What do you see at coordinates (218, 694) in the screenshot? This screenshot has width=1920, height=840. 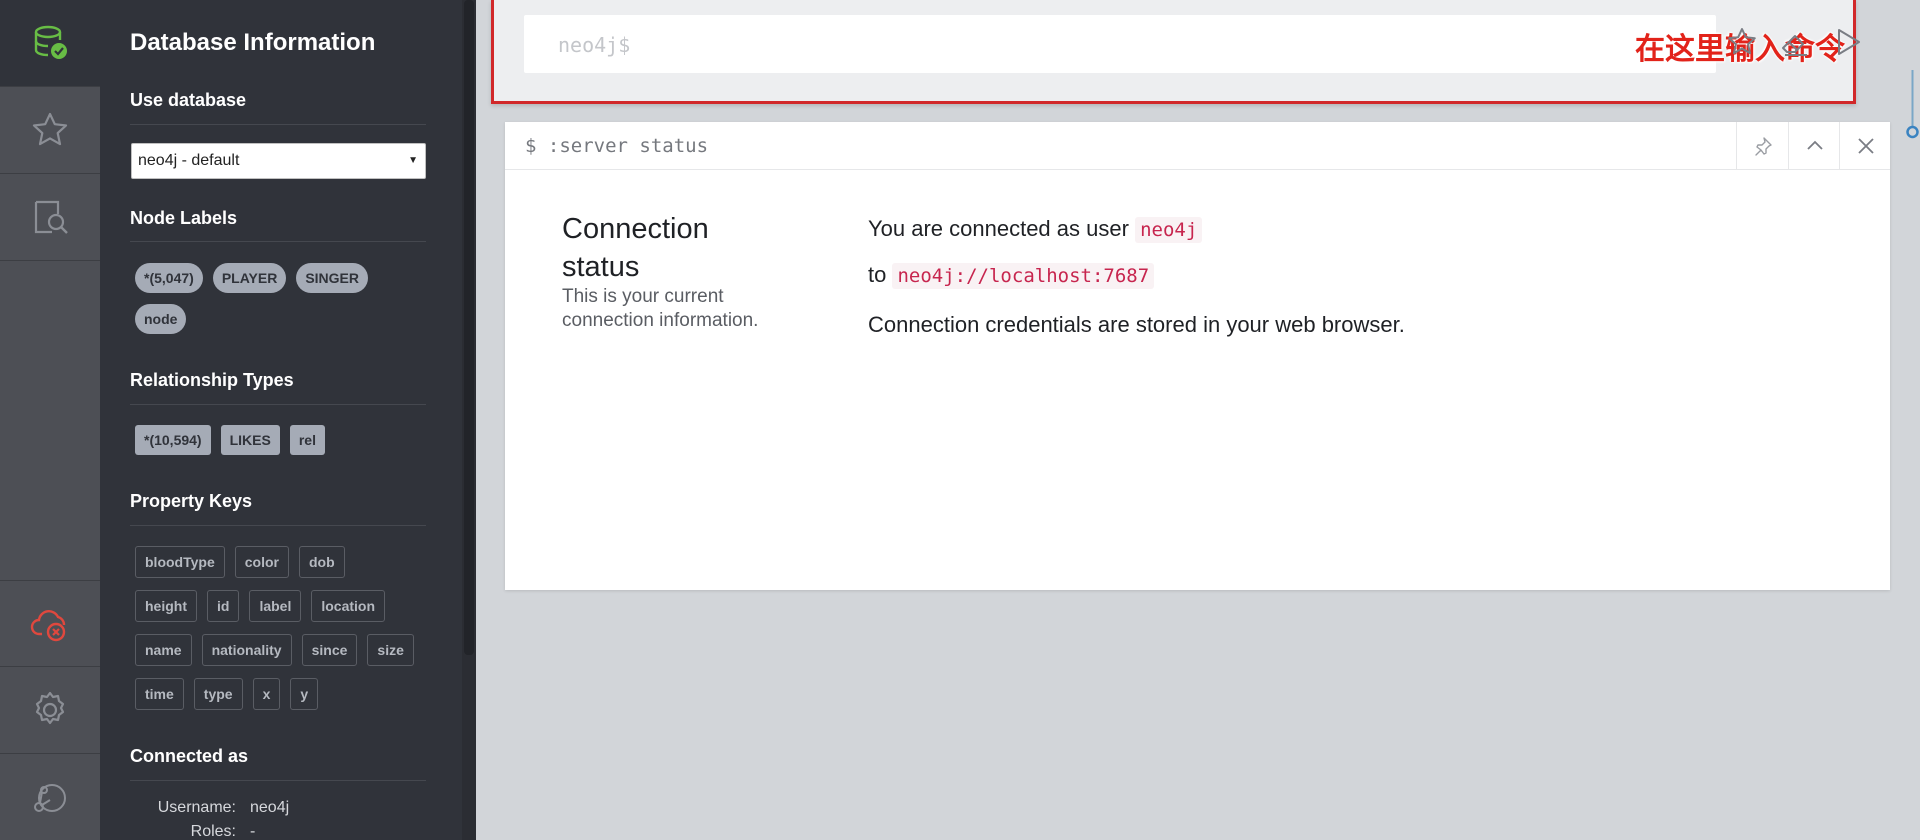 I see `property-key-chip: type` at bounding box center [218, 694].